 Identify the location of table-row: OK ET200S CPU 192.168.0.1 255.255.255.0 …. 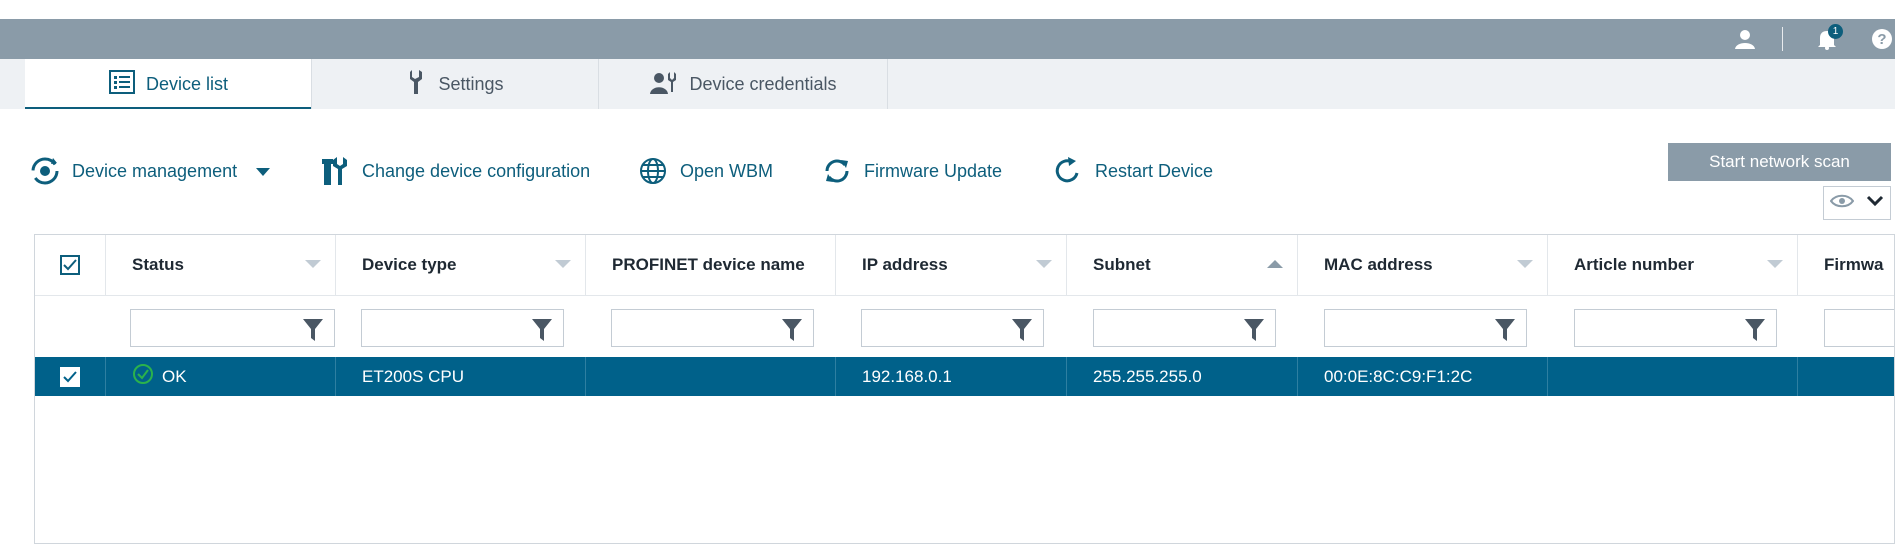
(964, 376).